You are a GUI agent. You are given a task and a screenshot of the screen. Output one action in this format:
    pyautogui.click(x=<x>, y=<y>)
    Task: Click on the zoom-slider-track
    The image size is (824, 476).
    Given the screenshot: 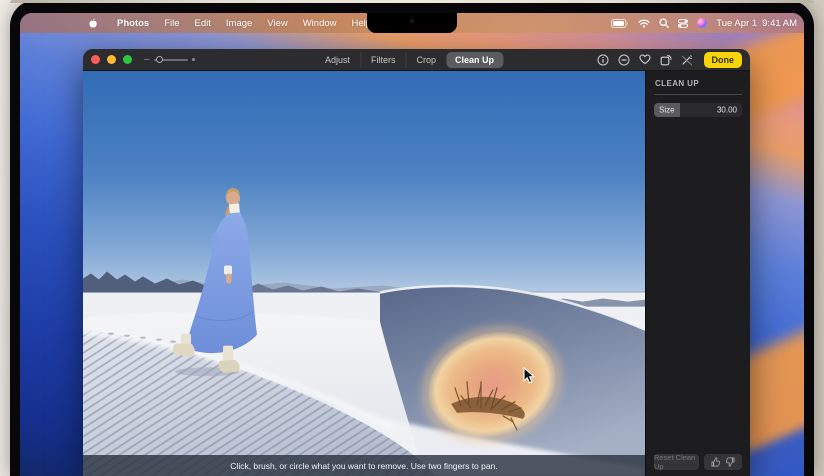 What is the action you would take?
    pyautogui.click(x=170, y=59)
    